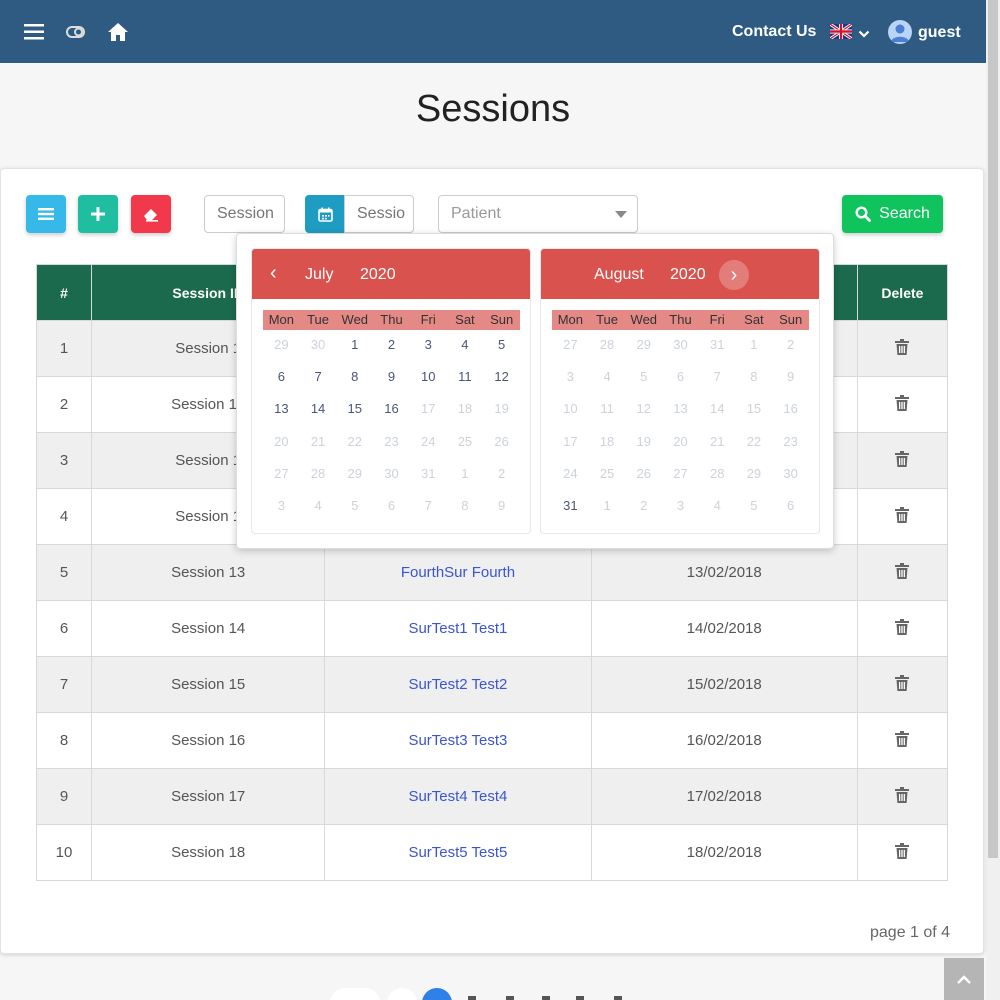  I want to click on pagination-prev-button, so click(402, 994).